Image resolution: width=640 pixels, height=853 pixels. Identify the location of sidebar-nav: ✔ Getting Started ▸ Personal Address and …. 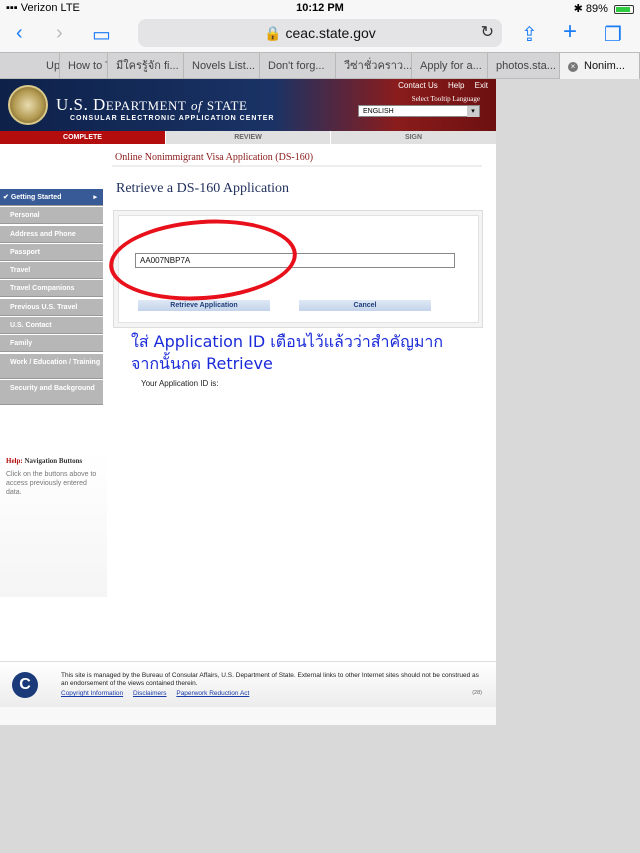
(51, 297).